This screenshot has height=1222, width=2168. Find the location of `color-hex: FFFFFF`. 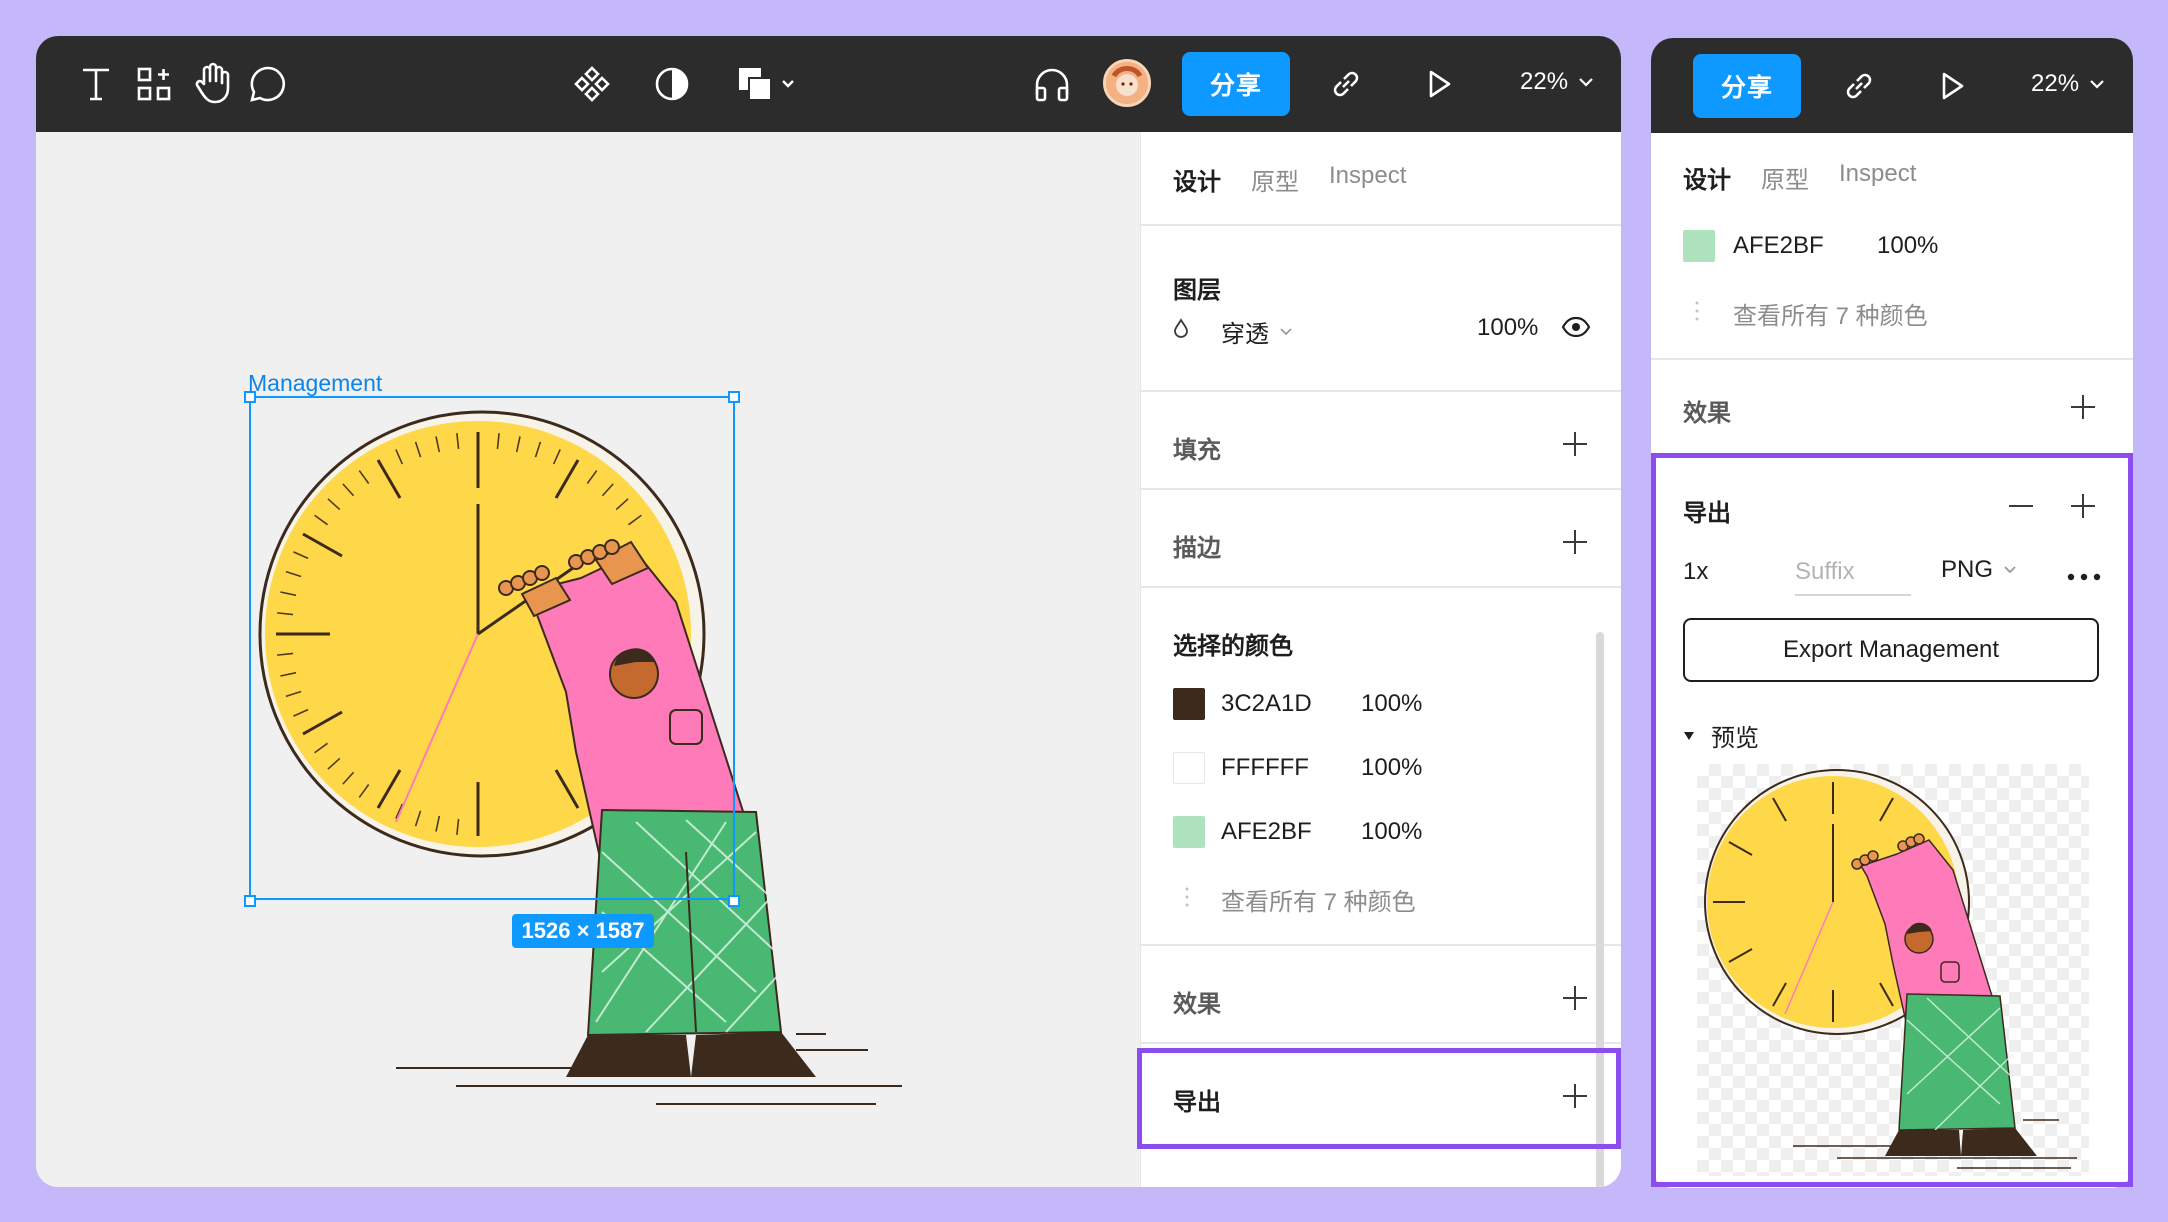

color-hex: FFFFFF is located at coordinates (1265, 768).